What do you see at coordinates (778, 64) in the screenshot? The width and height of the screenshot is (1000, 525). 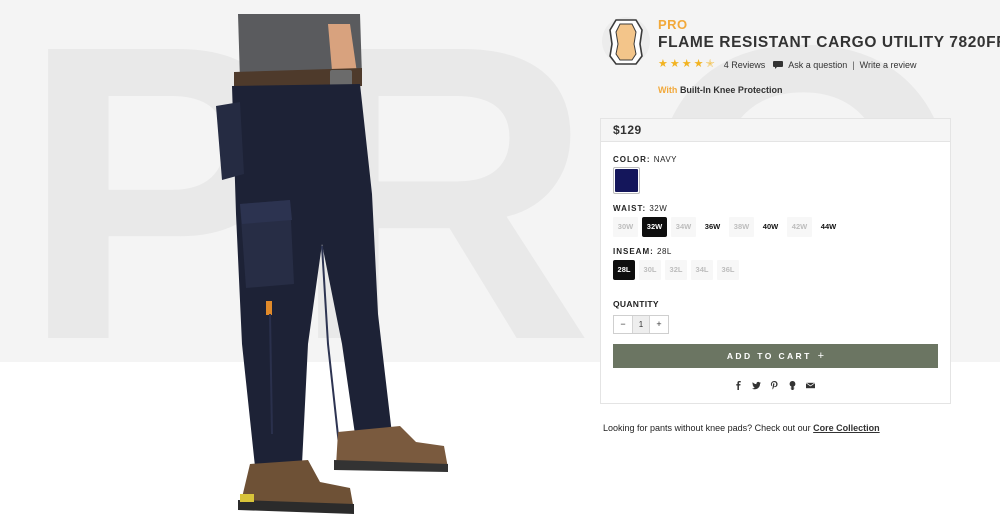 I see `chat-bubble-icon` at bounding box center [778, 64].